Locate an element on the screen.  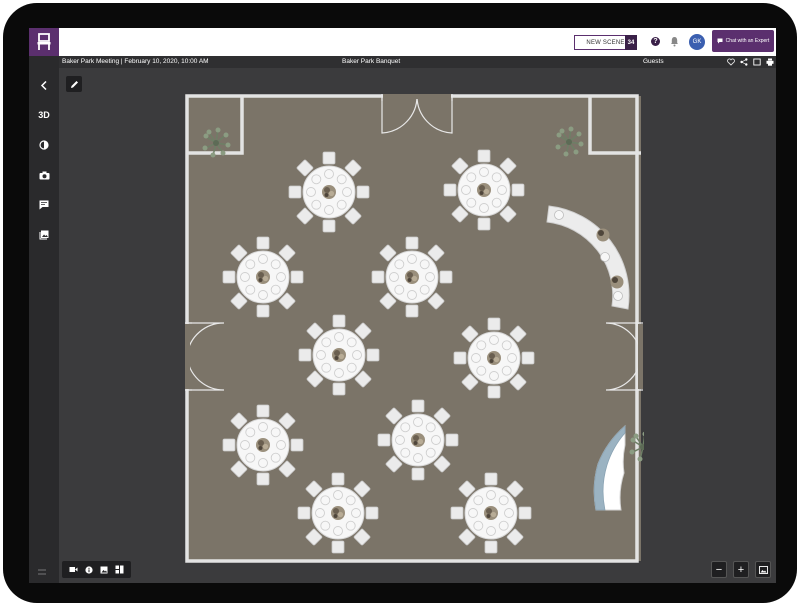
print-icon is located at coordinates (769, 61).